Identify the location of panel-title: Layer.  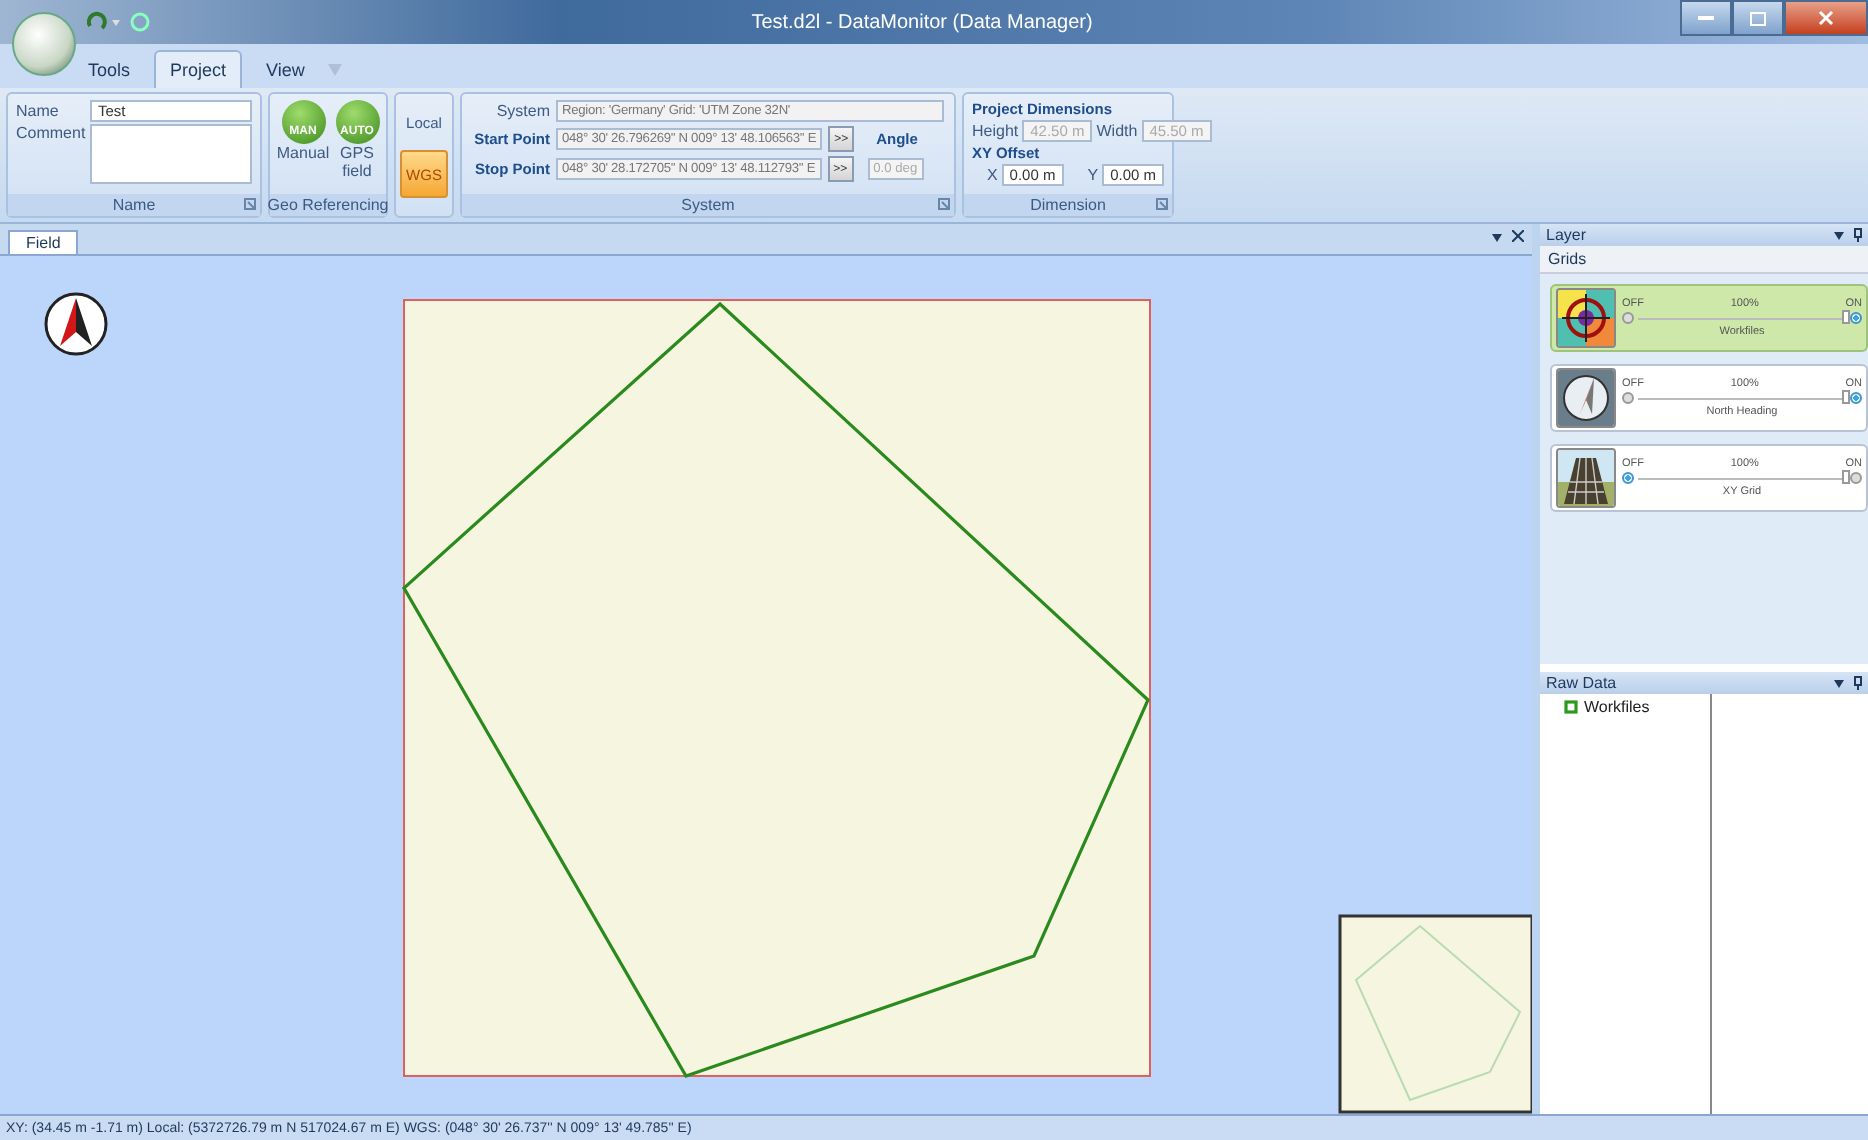
(1566, 235).